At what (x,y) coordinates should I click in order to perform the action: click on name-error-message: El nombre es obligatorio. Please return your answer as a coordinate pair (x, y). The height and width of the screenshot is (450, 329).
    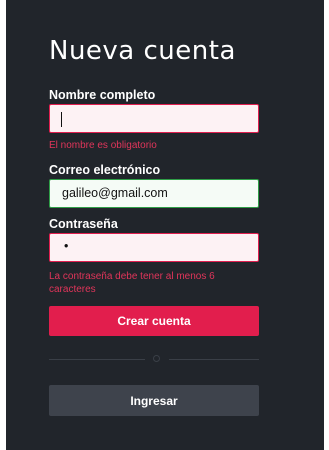
    Looking at the image, I should click on (103, 145).